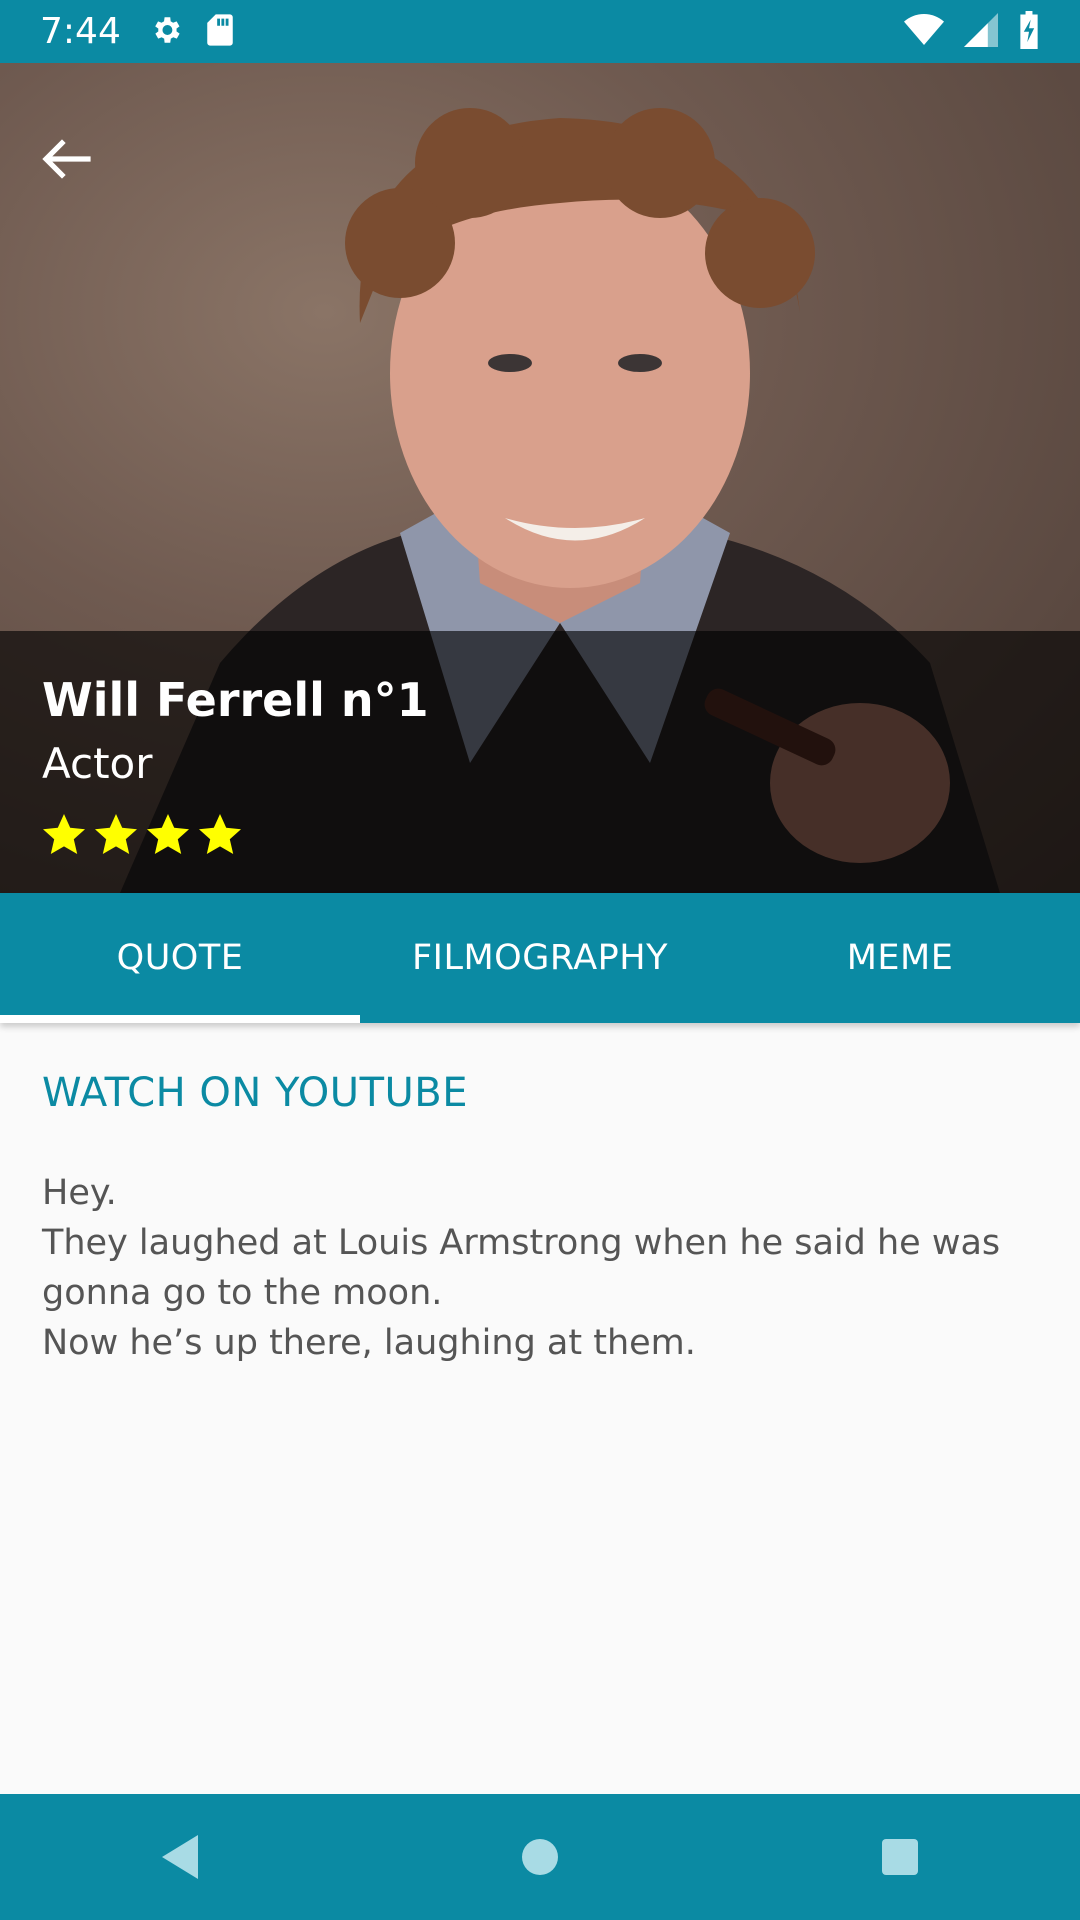  I want to click on back-button, so click(66, 159).